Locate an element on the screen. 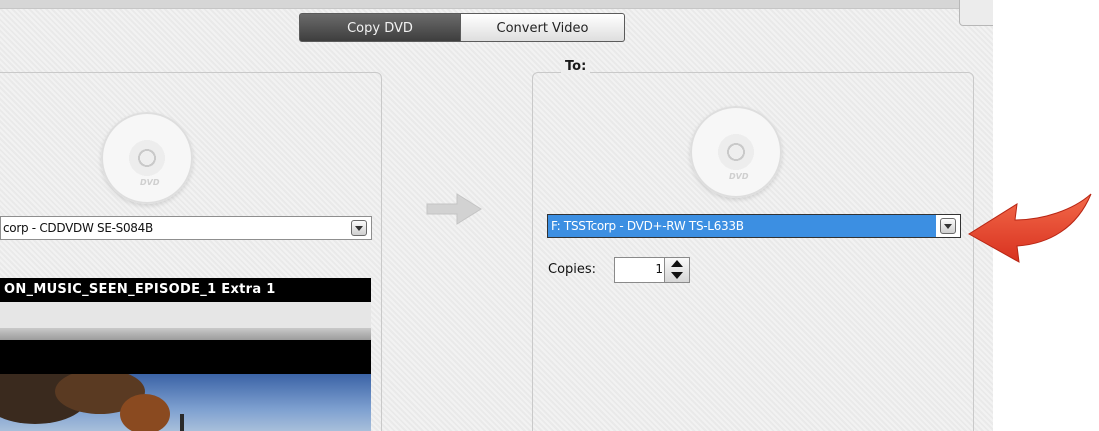  tree-shape is located at coordinates (145, 412).